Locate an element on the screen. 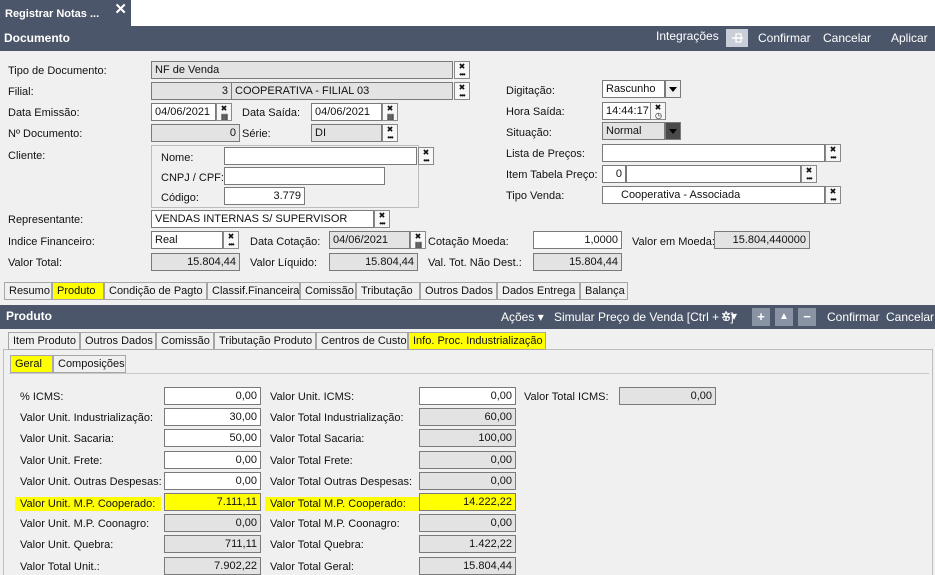  produto-tab-3: Tributação Produto is located at coordinates (265, 341).